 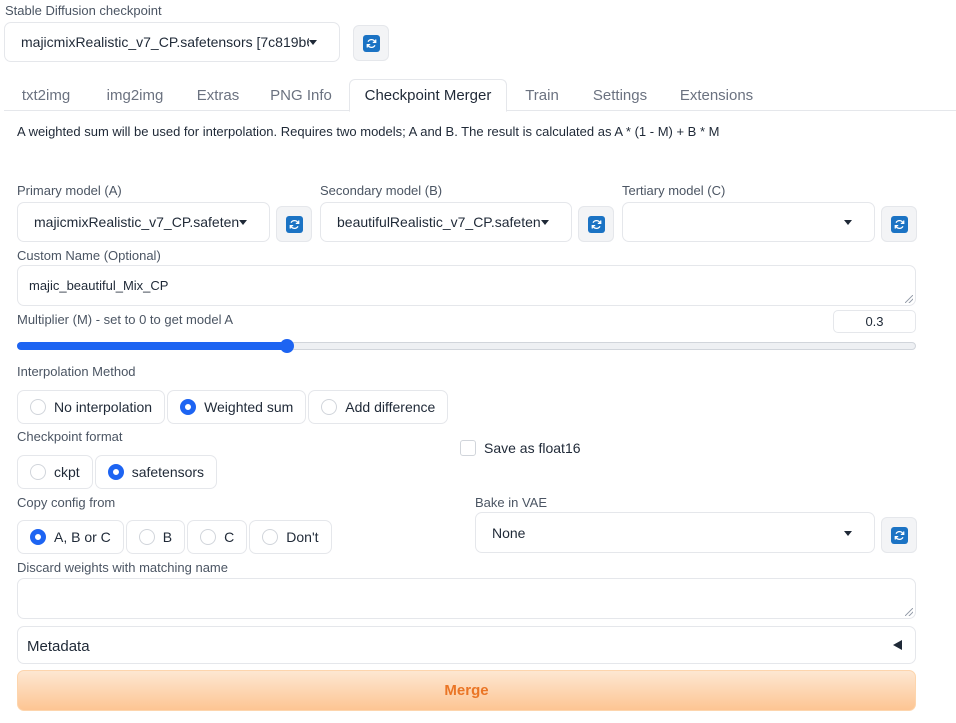 What do you see at coordinates (439, 222) in the screenshot?
I see `secondary-model-value: beautifulRealistic_v7_CP.safetensors` at bounding box center [439, 222].